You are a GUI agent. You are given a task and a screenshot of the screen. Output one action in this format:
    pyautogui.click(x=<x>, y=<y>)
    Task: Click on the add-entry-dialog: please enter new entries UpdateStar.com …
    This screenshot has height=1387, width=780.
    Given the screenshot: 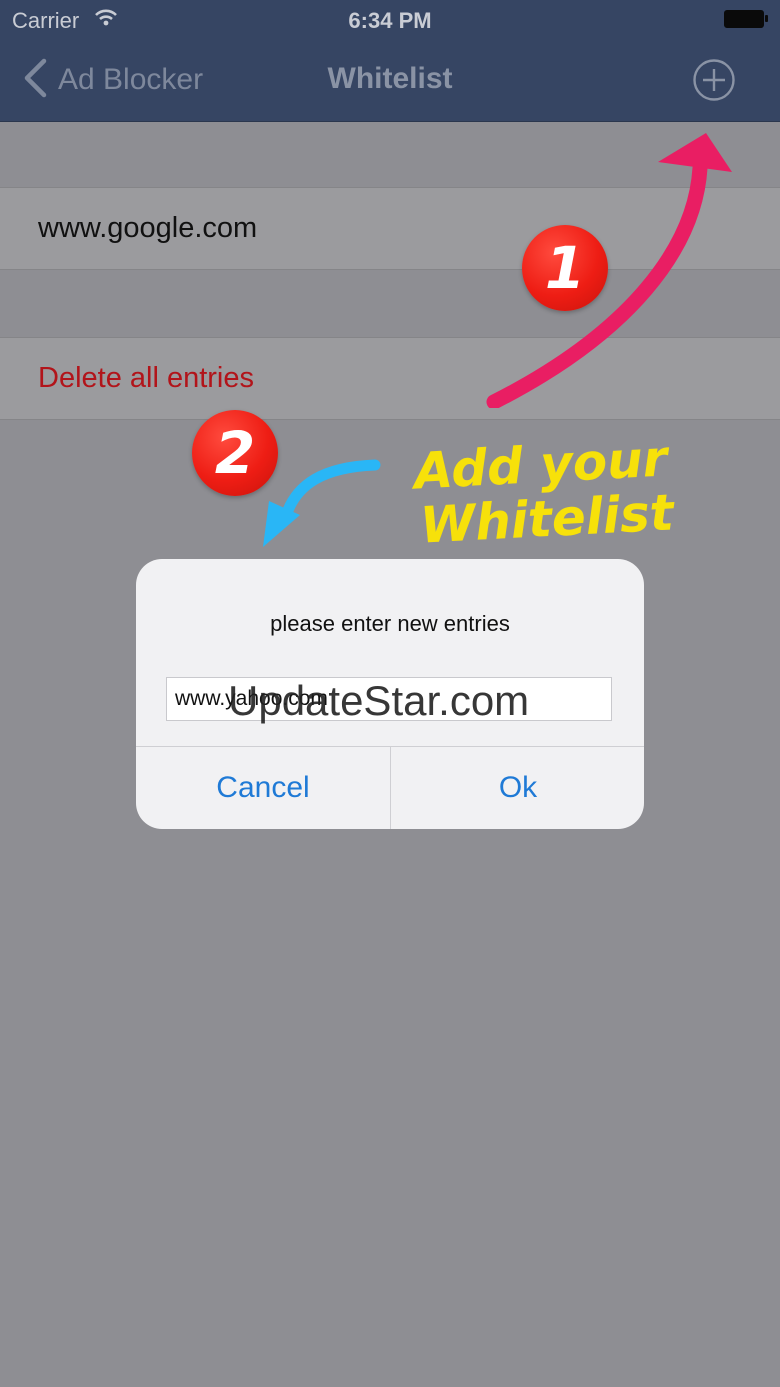 What is the action you would take?
    pyautogui.click(x=390, y=694)
    